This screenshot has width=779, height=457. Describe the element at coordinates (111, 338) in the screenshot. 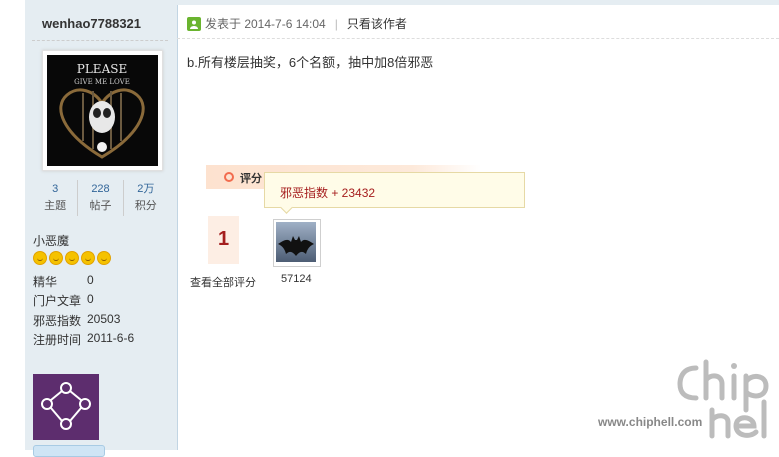

I see `info-register-date-value: 2011-6-6` at that location.